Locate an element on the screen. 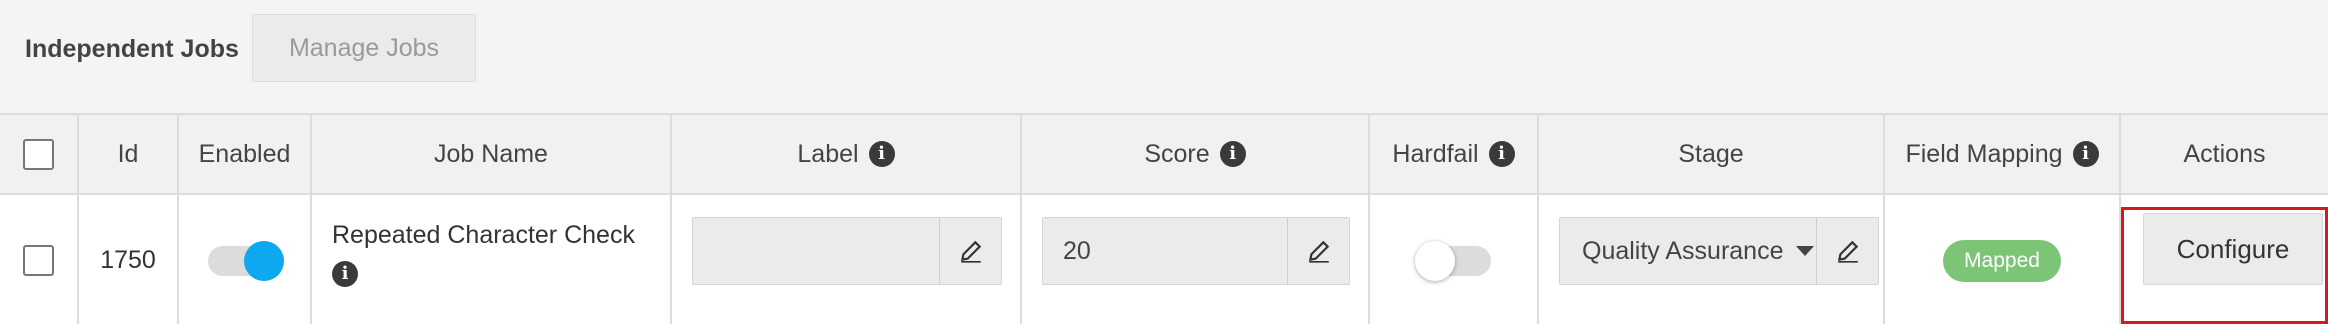  edit-score-button is located at coordinates (1318, 251).